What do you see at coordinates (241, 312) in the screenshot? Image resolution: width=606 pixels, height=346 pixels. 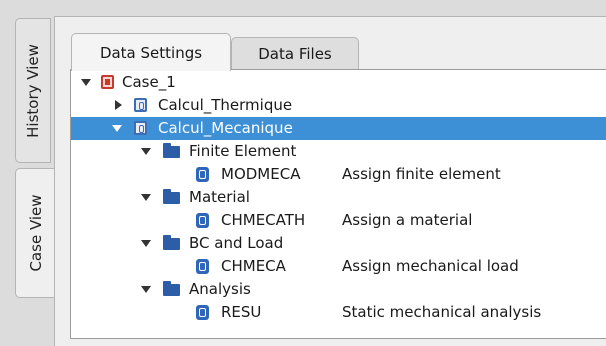 I see `command-name: RESU` at bounding box center [241, 312].